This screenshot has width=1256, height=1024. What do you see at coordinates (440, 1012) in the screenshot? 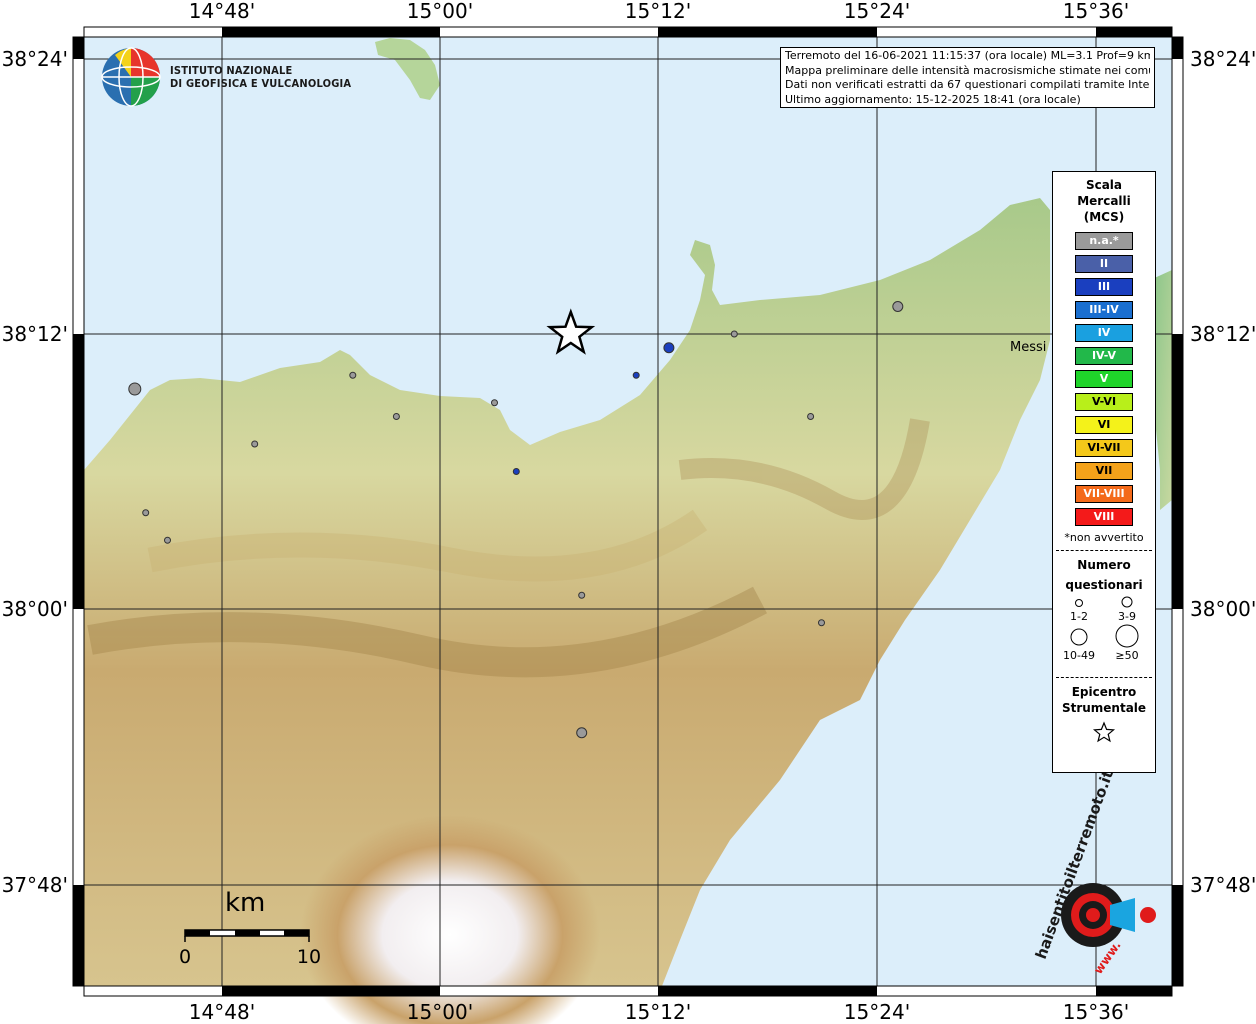
I see `lon-tick-bottom-2: 15°00'` at bounding box center [440, 1012].